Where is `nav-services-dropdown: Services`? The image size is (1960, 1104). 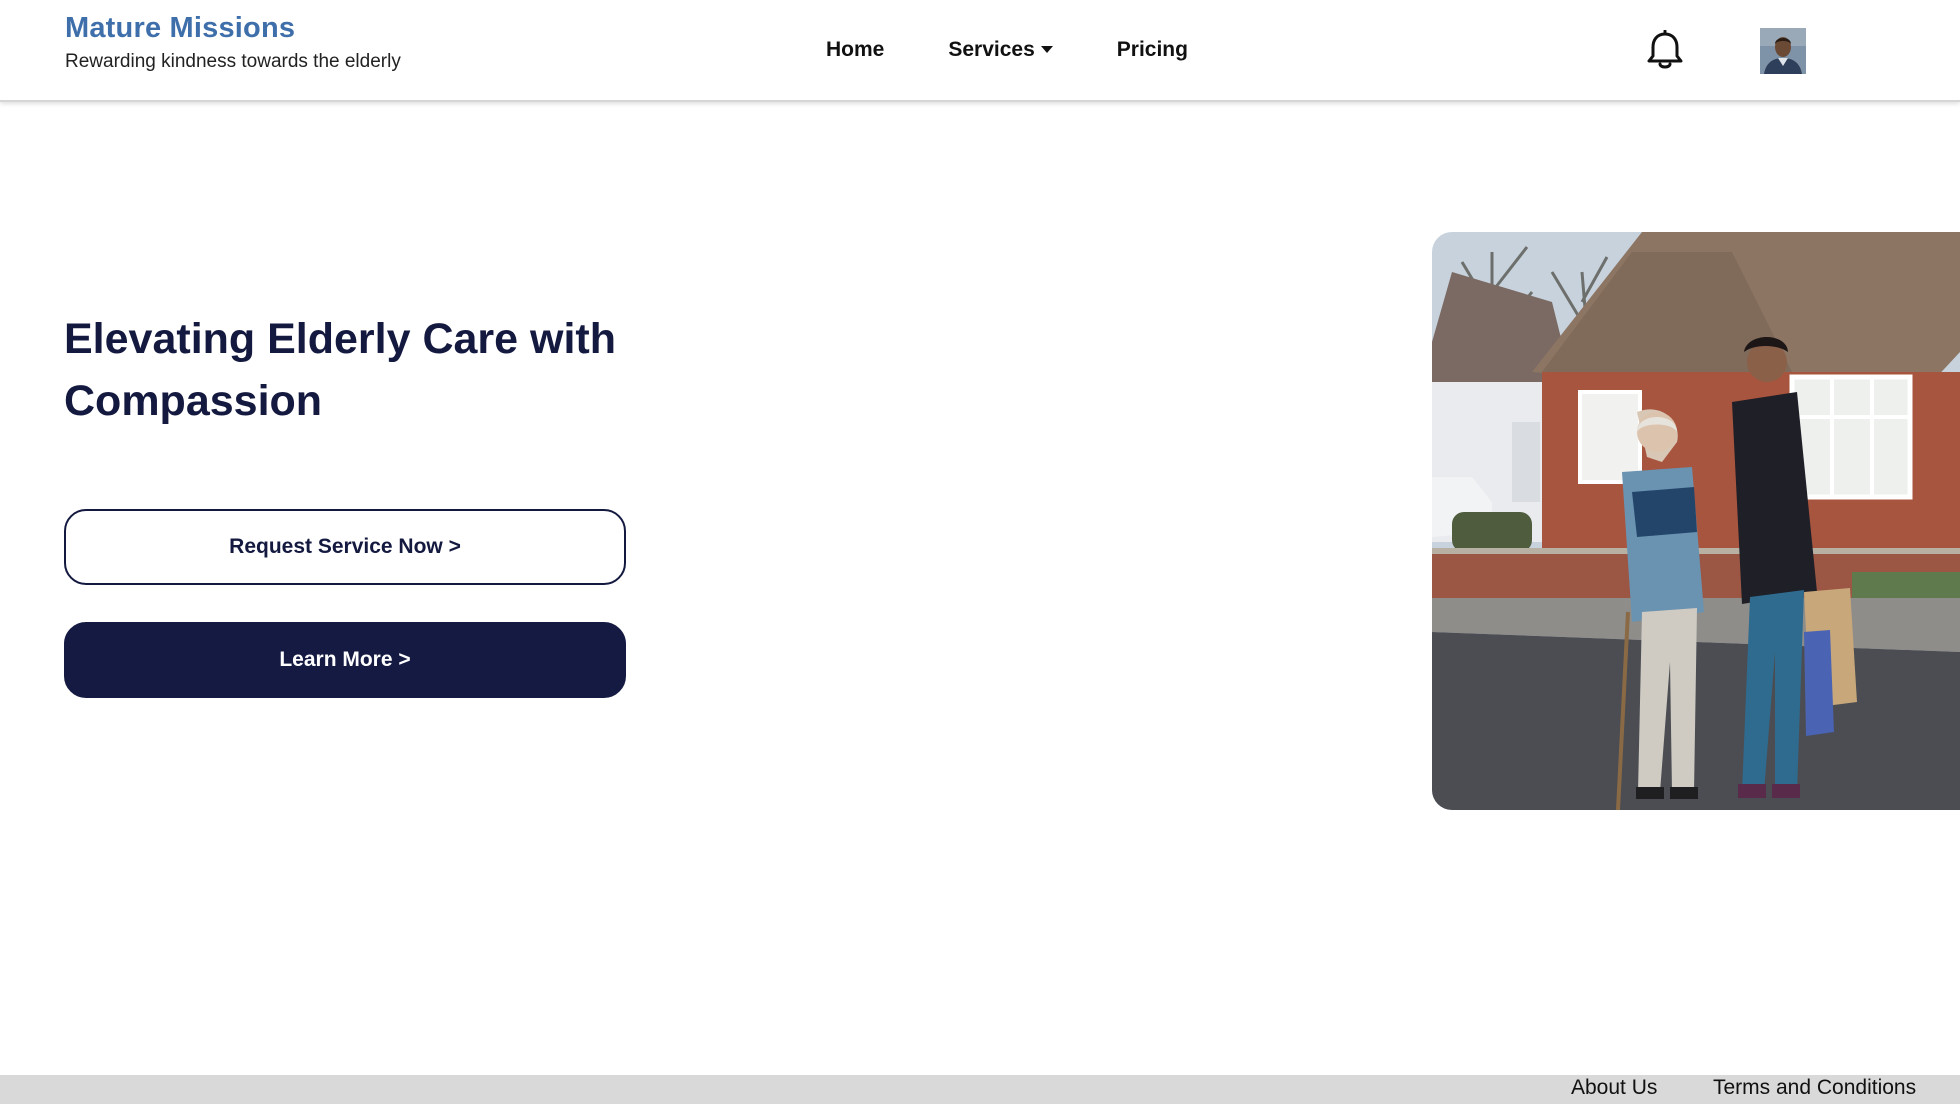
nav-services-dropdown: Services is located at coordinates (1000, 50).